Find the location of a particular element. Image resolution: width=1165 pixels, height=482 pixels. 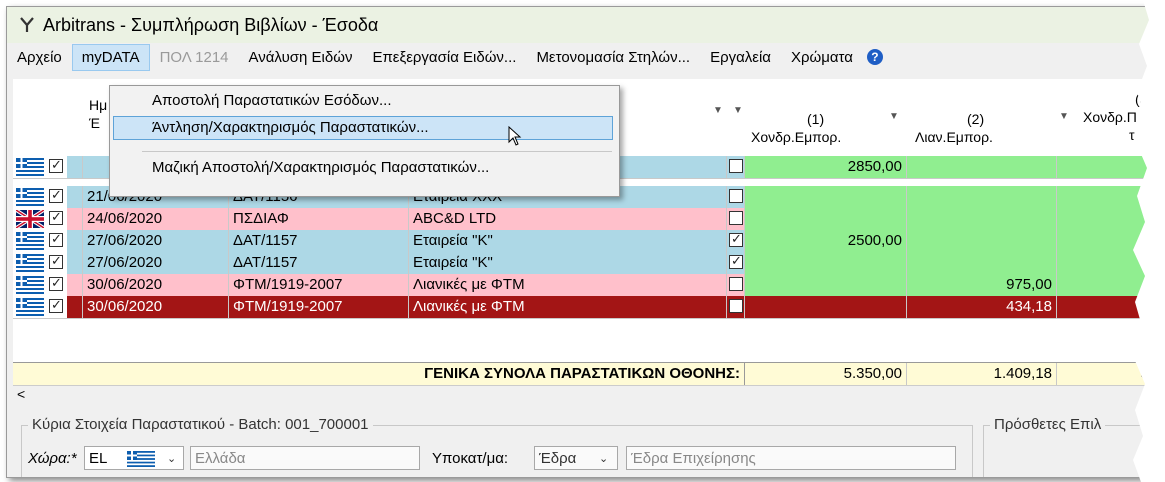

menu-0: Αρχείο is located at coordinates (39, 57).